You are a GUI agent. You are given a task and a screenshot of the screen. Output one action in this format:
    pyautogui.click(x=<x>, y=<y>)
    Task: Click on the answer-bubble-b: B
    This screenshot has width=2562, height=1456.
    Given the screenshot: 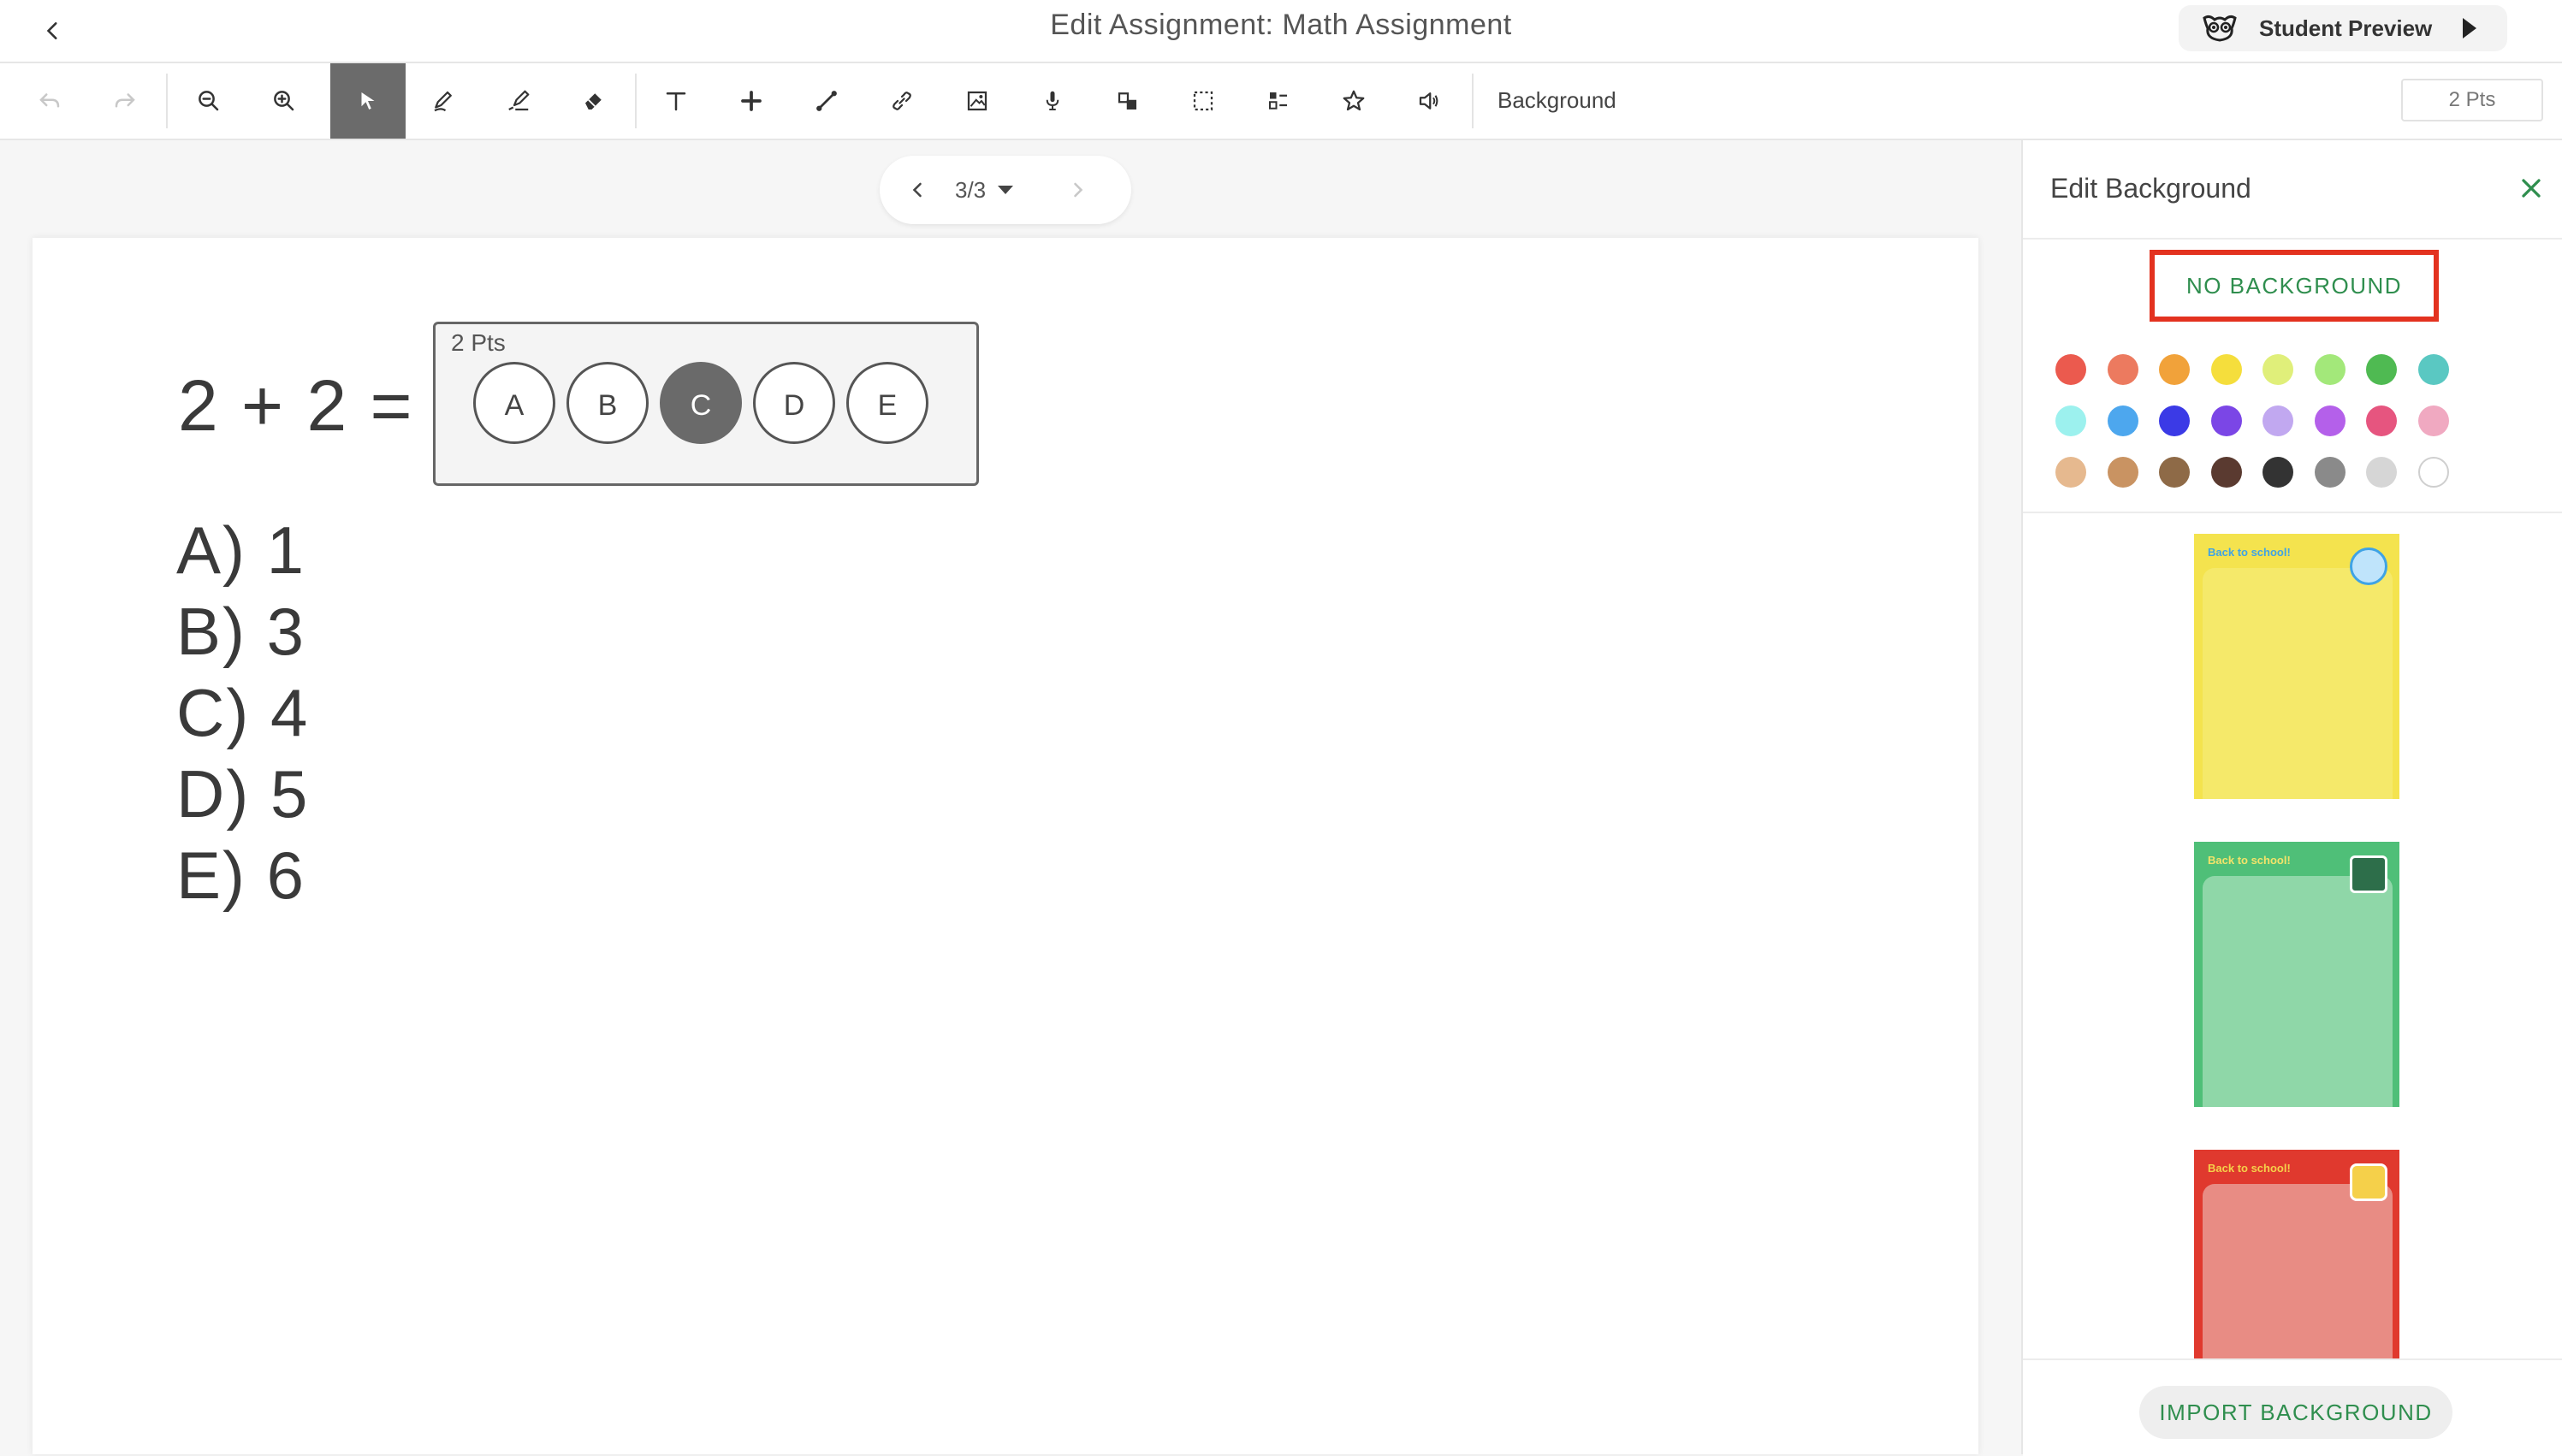 What is the action you would take?
    pyautogui.click(x=607, y=403)
    